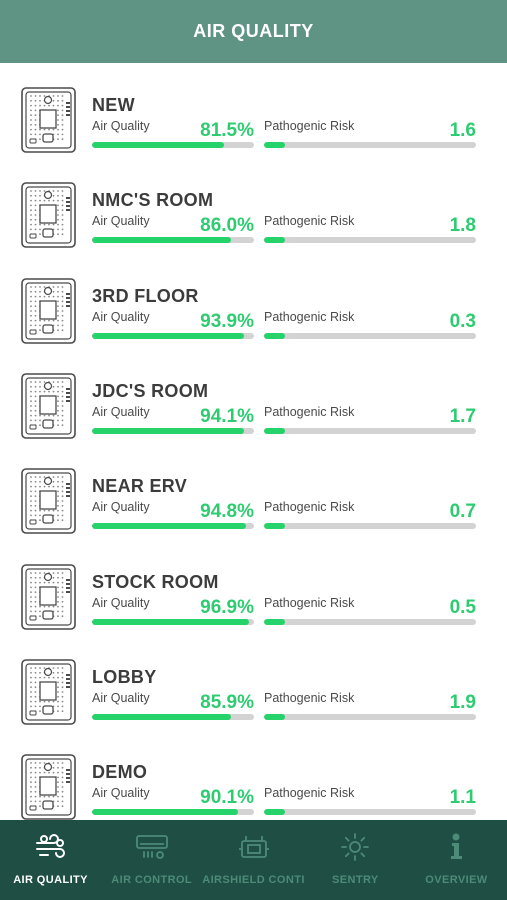 The width and height of the screenshot is (507, 900). What do you see at coordinates (456, 880) in the screenshot?
I see `tab-overview-label: OVERVIEW` at bounding box center [456, 880].